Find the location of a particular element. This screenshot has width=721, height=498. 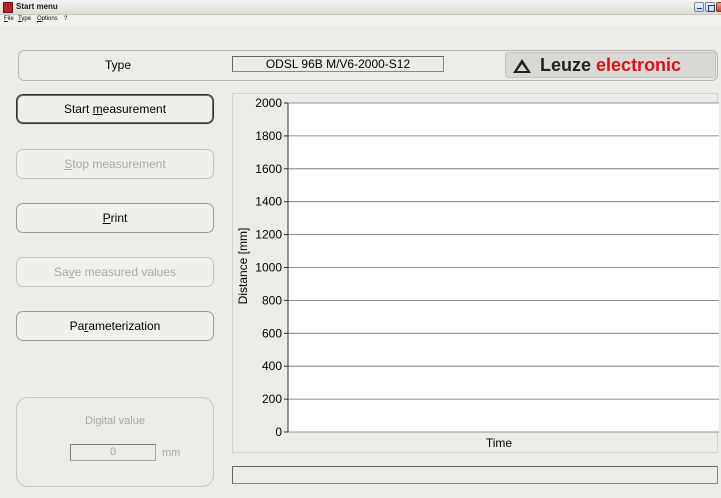

save-measured-values-button: Save measured values is located at coordinates (115, 272).